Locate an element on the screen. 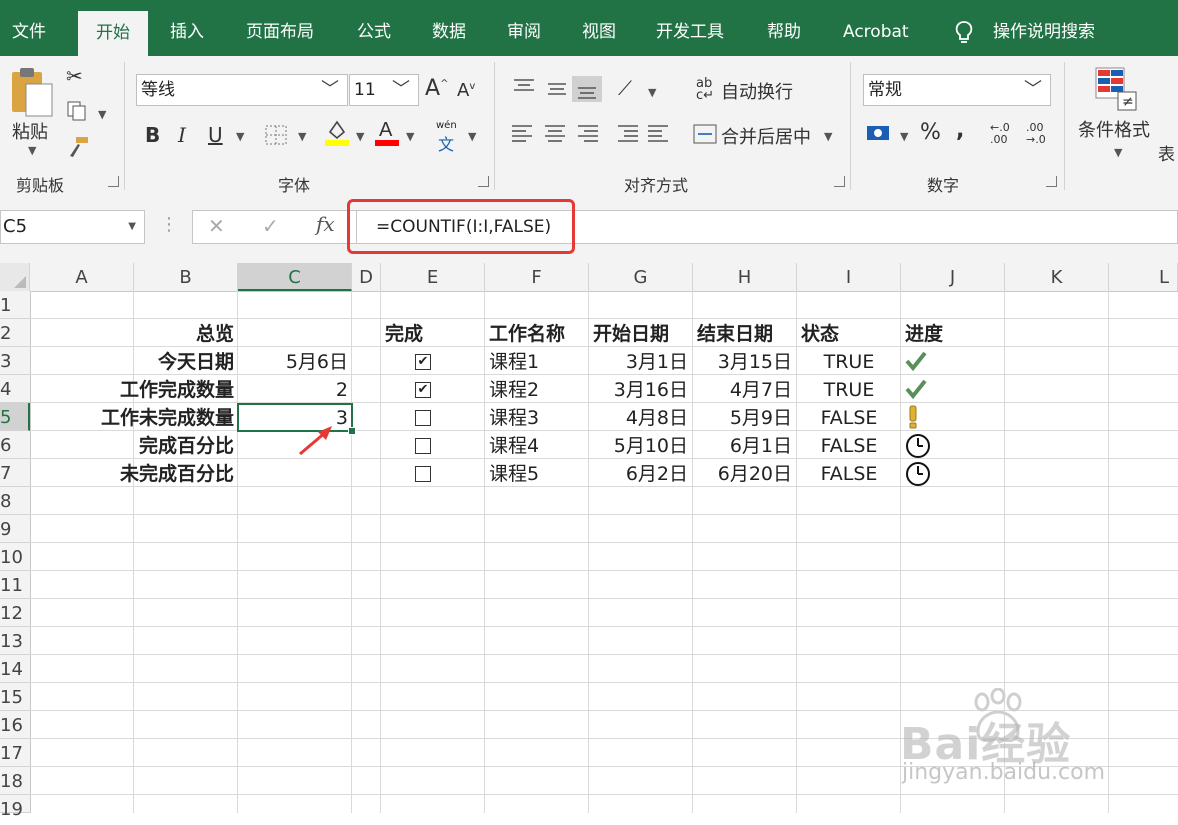  row-header-12: 12 is located at coordinates (15, 613).